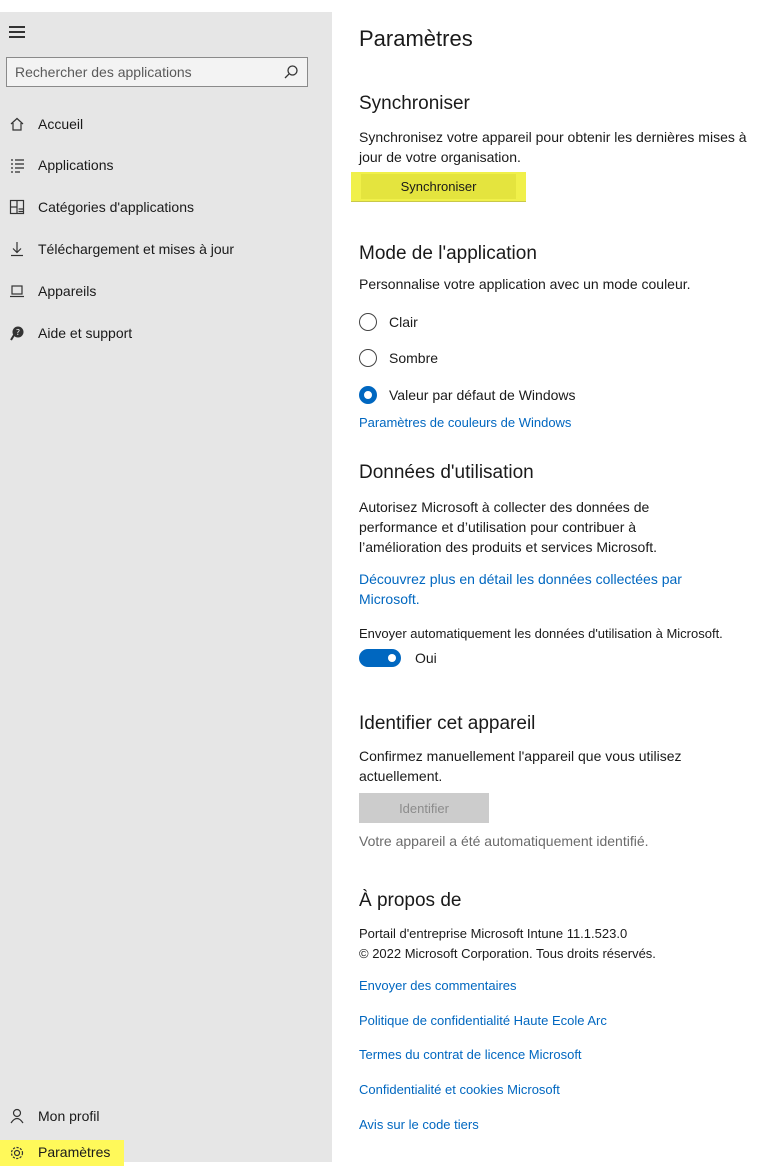 The width and height of the screenshot is (776, 1166). I want to click on download-icon, so click(17, 249).